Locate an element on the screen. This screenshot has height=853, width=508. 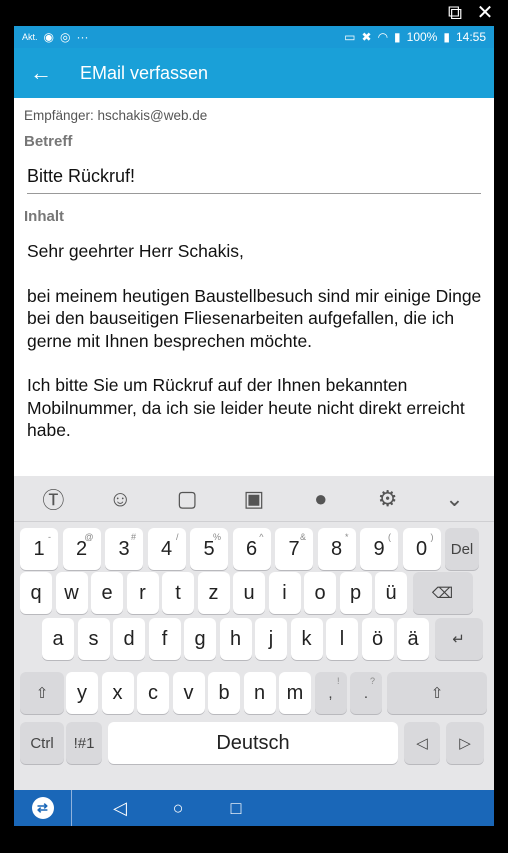
gif-icon: ▣ is located at coordinates (254, 499).